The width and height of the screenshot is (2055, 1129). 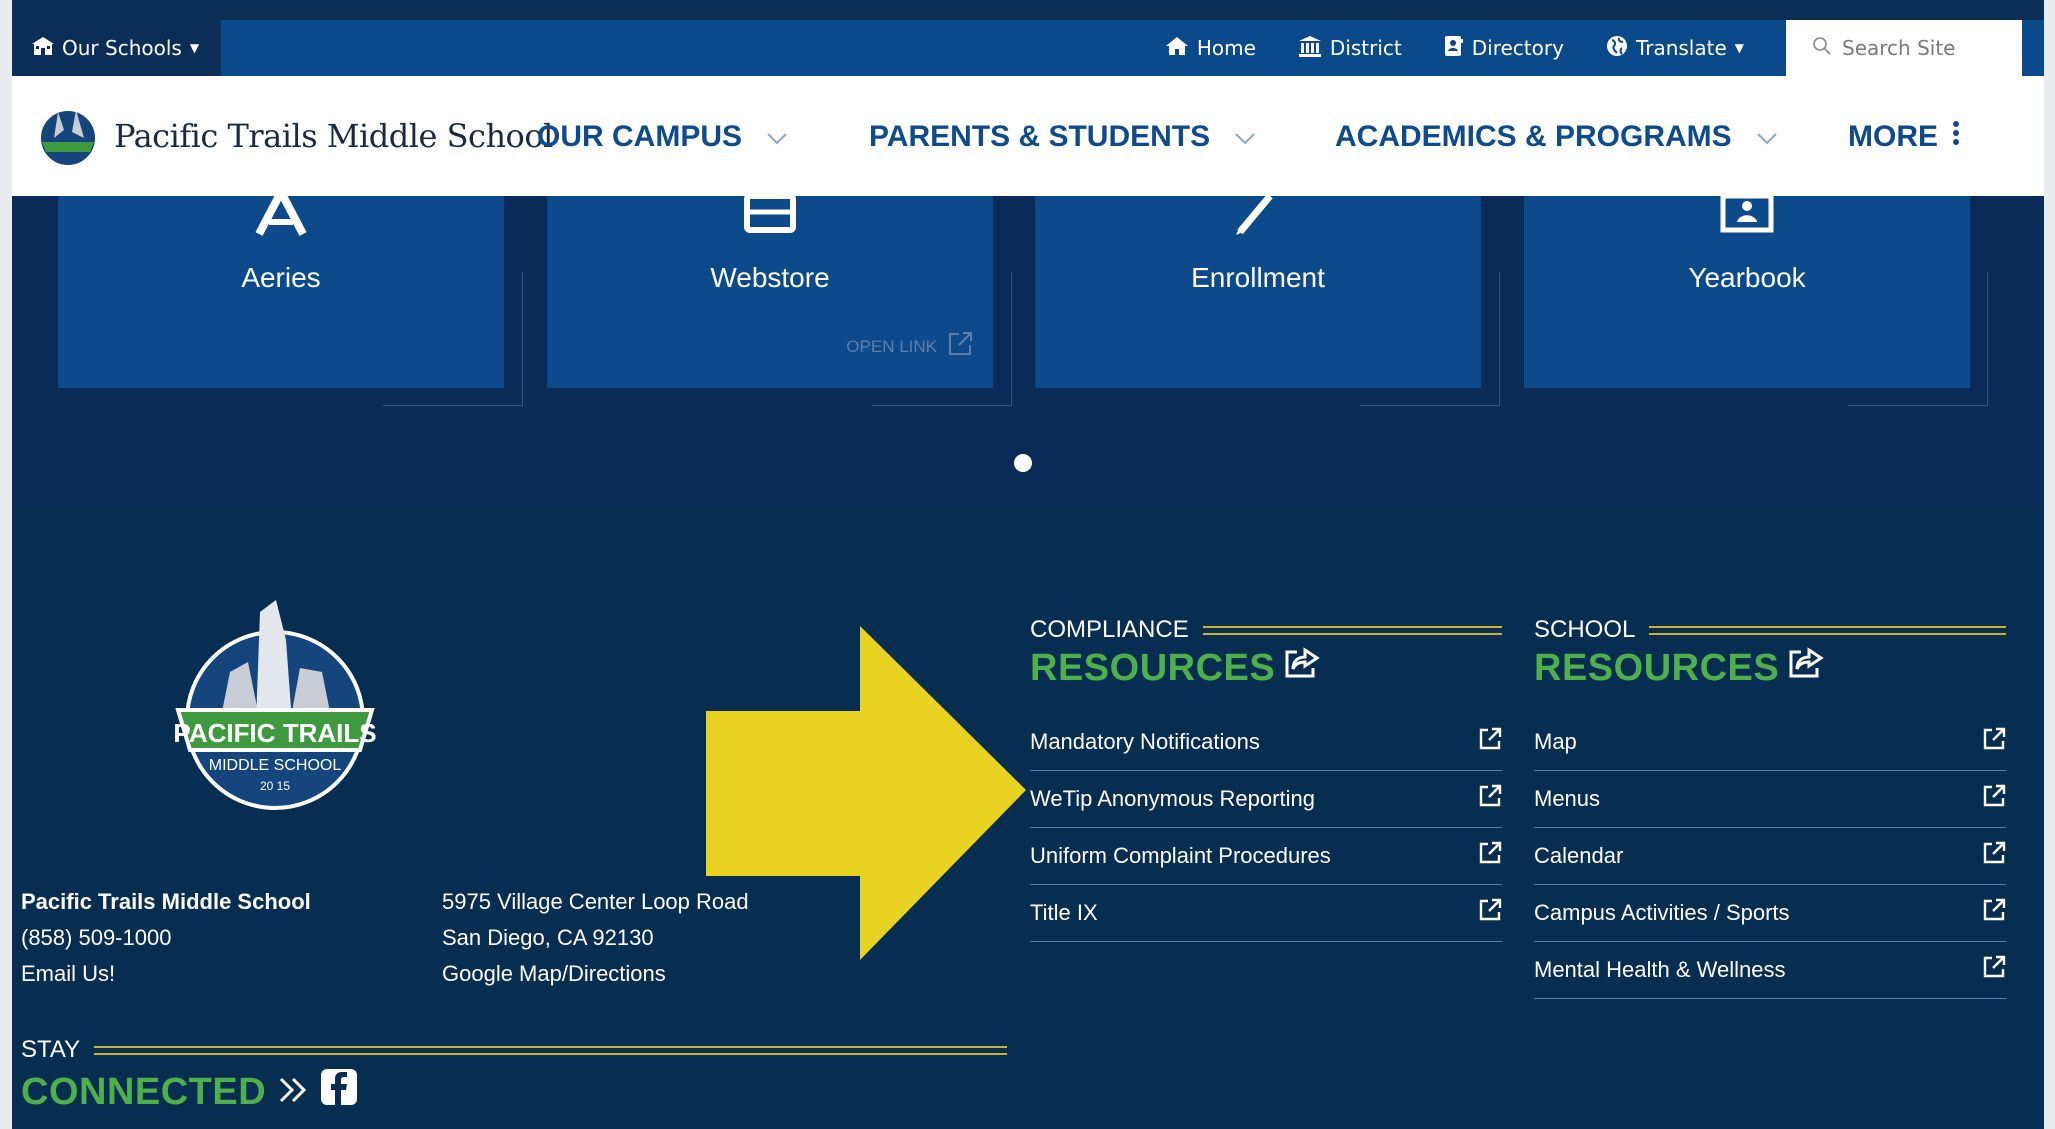 What do you see at coordinates (548, 937) in the screenshot?
I see `footer-address-line2: San Diego, CA 92130` at bounding box center [548, 937].